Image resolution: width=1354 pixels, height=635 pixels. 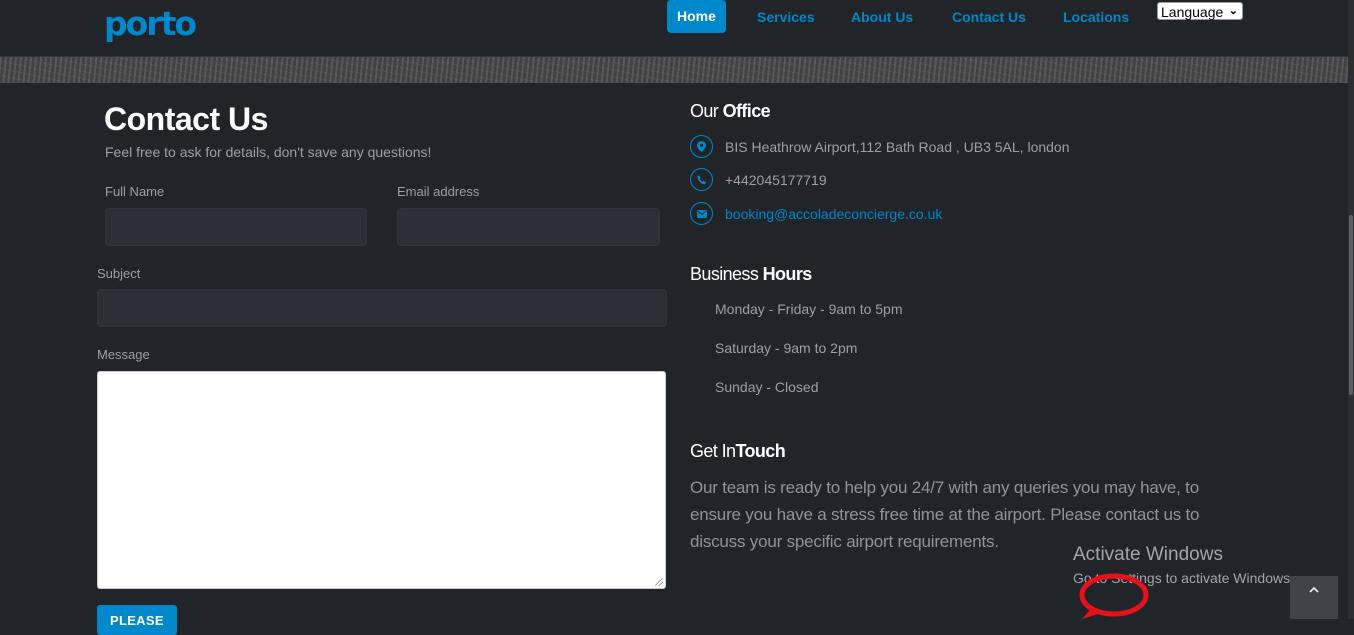 What do you see at coordinates (236, 227) in the screenshot?
I see `full-name-input` at bounding box center [236, 227].